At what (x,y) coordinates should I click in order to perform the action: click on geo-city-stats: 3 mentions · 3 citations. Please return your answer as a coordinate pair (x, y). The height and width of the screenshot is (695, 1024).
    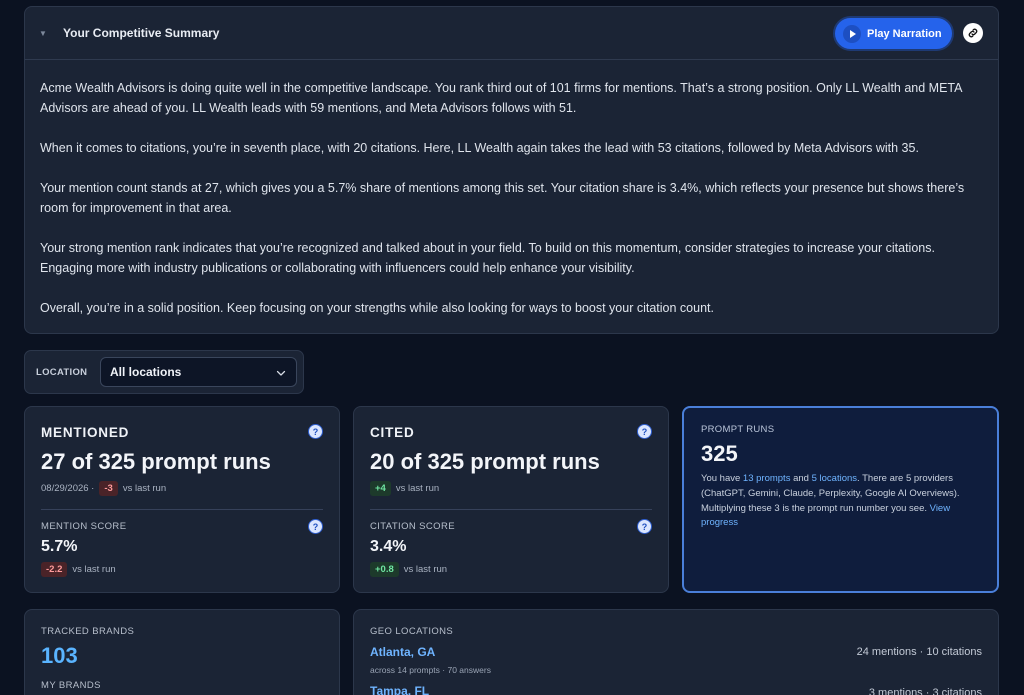
    Looking at the image, I should click on (925, 691).